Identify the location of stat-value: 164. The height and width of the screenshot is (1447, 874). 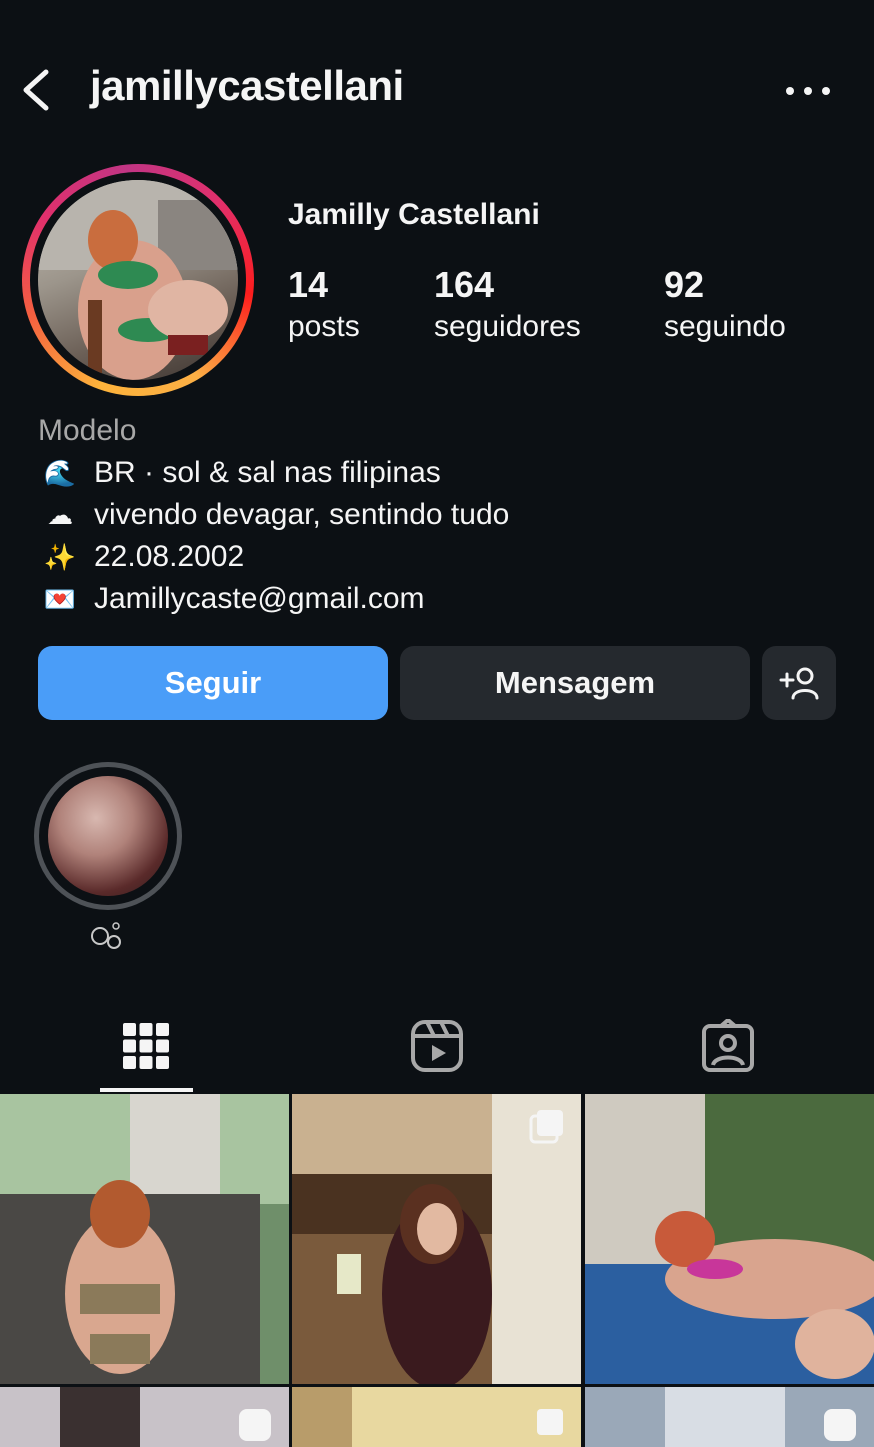
(464, 284).